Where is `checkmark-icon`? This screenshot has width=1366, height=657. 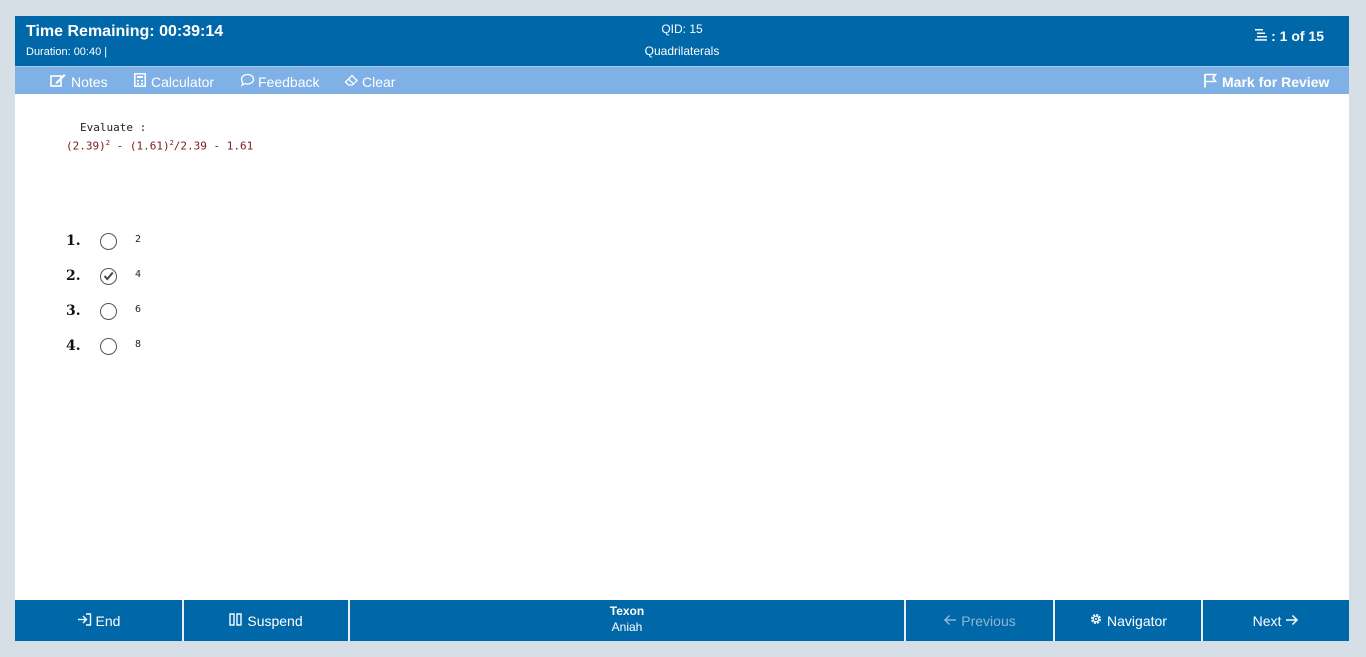
checkmark-icon is located at coordinates (108, 276).